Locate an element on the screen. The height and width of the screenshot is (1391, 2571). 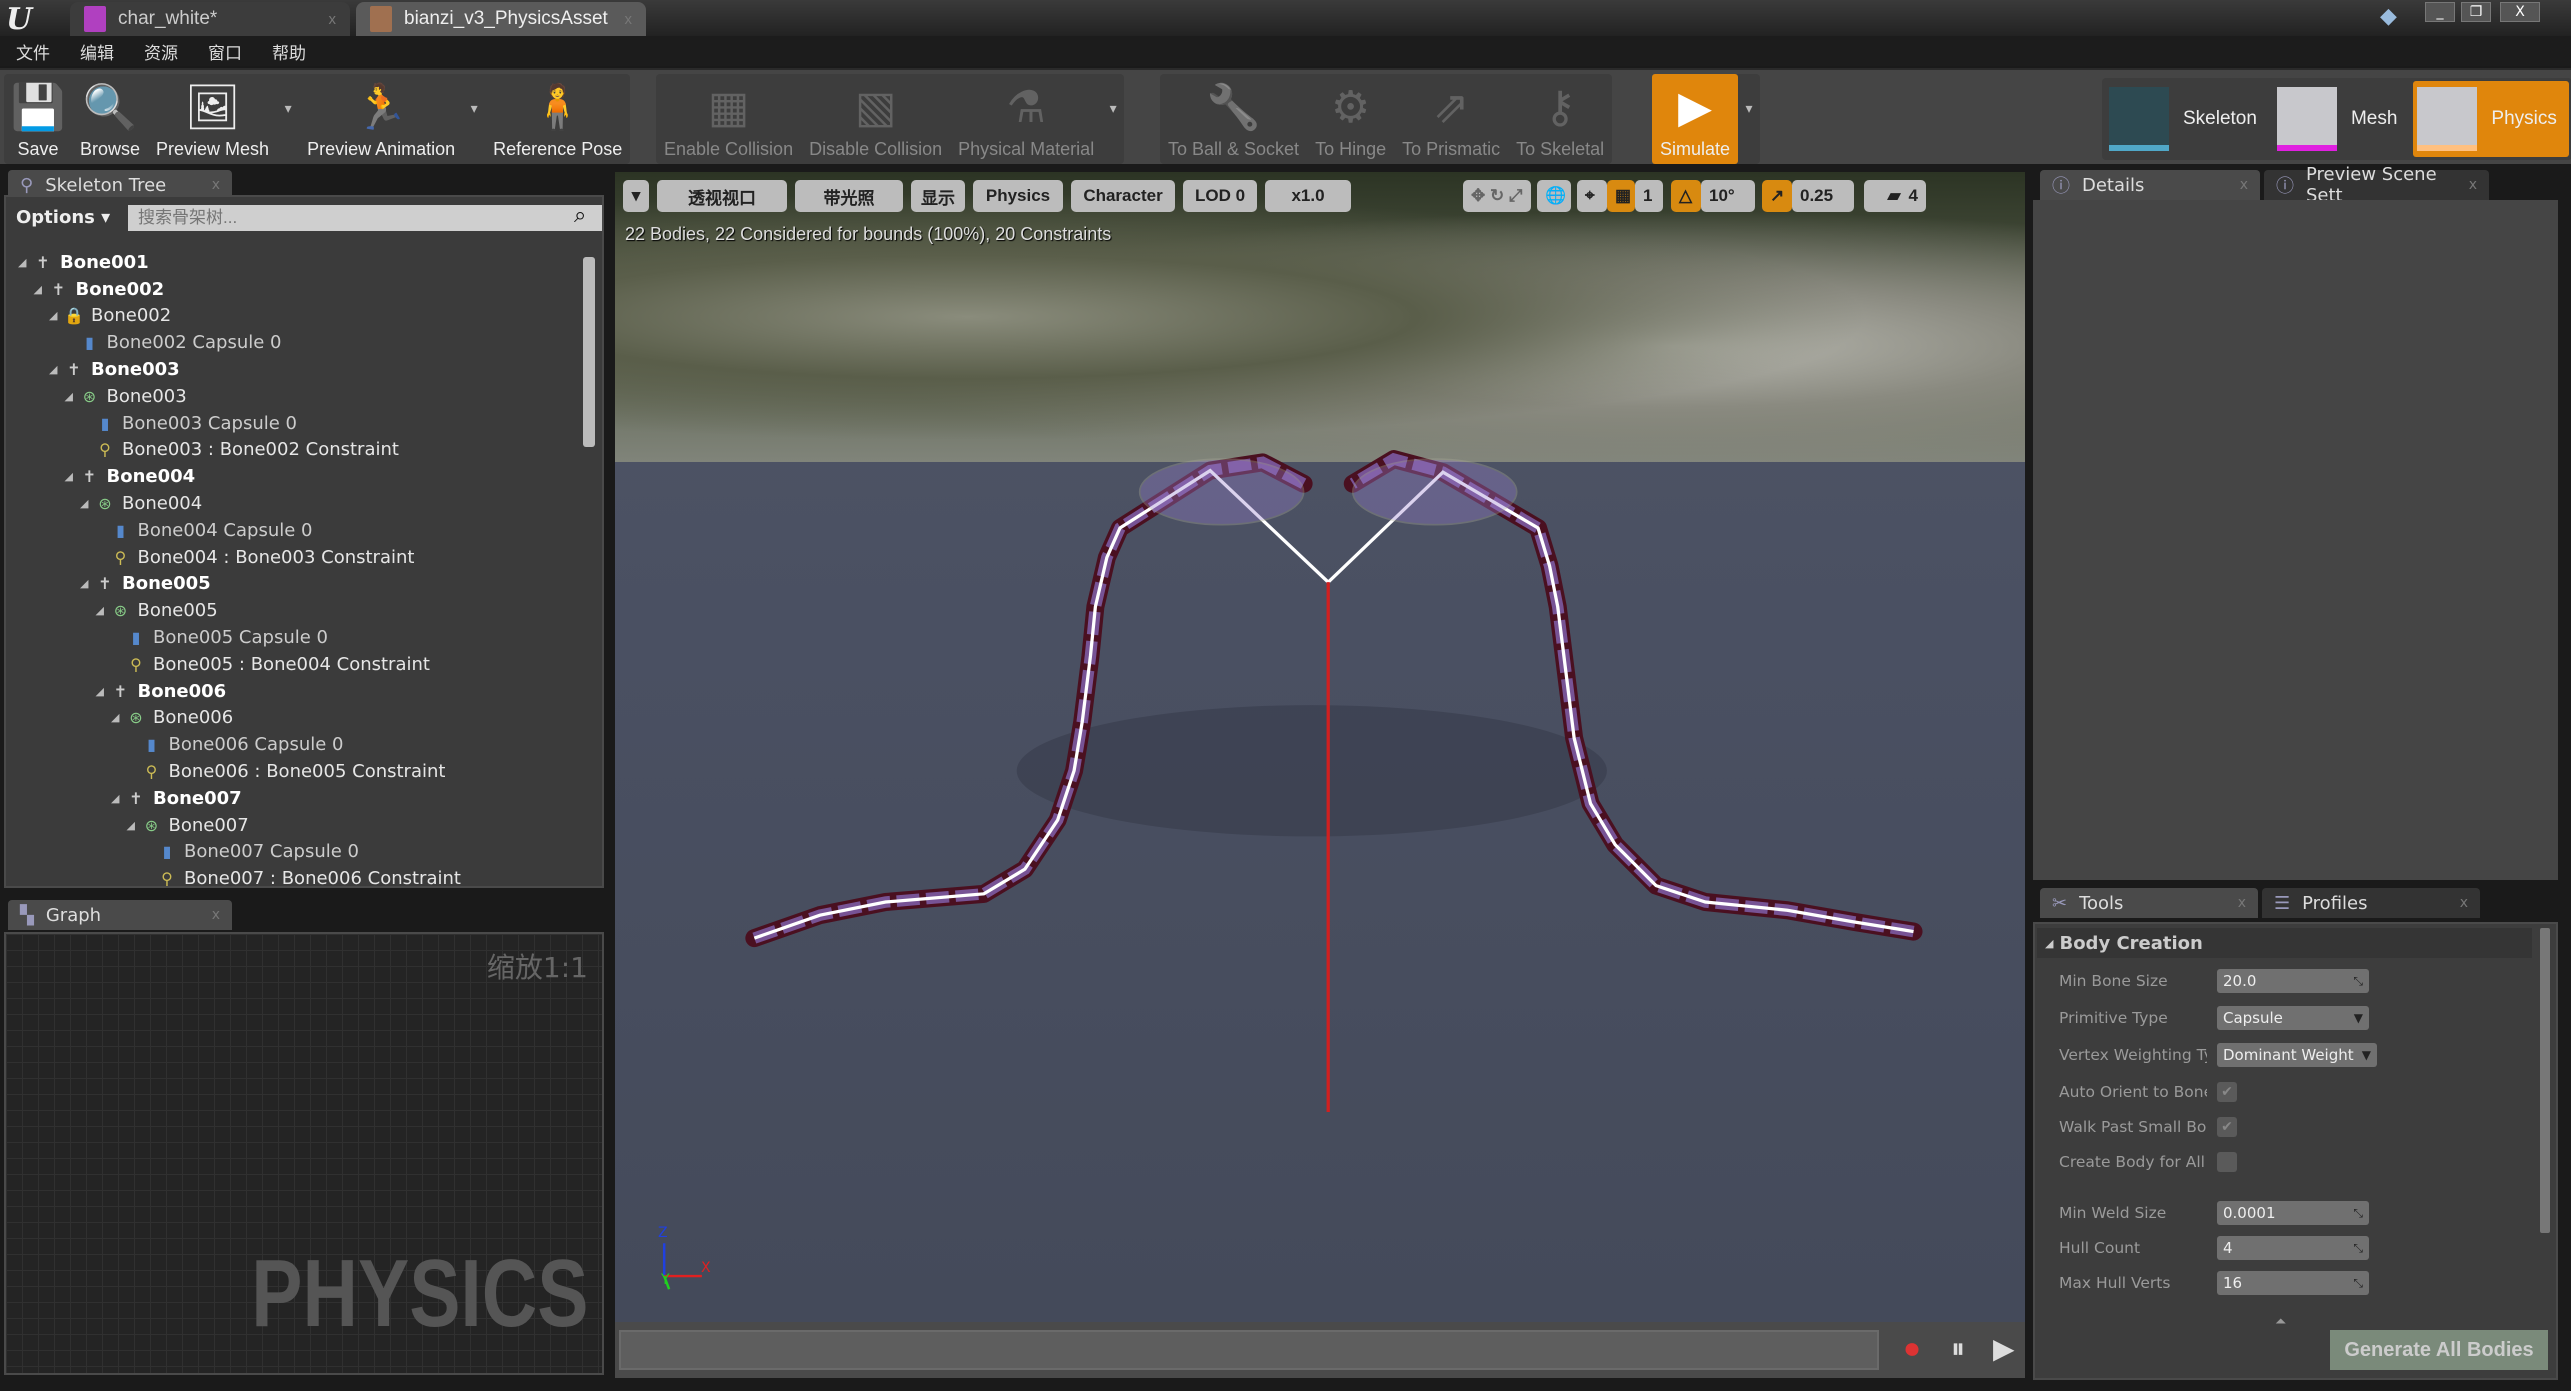
minimize-button: _ is located at coordinates (2440, 12).